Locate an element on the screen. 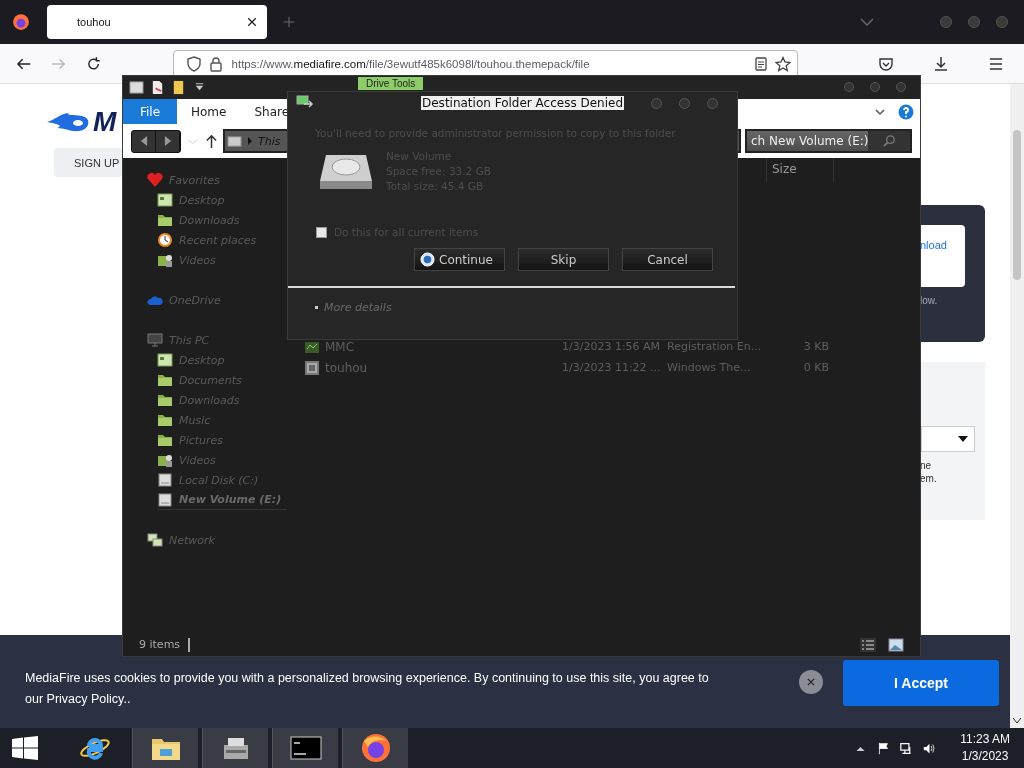  clock-icon is located at coordinates (165, 240).